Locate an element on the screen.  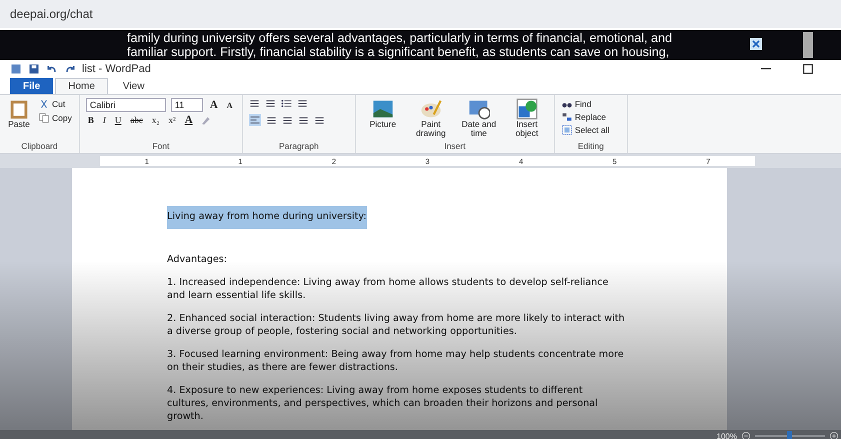
palette-icon is located at coordinates (431, 109).